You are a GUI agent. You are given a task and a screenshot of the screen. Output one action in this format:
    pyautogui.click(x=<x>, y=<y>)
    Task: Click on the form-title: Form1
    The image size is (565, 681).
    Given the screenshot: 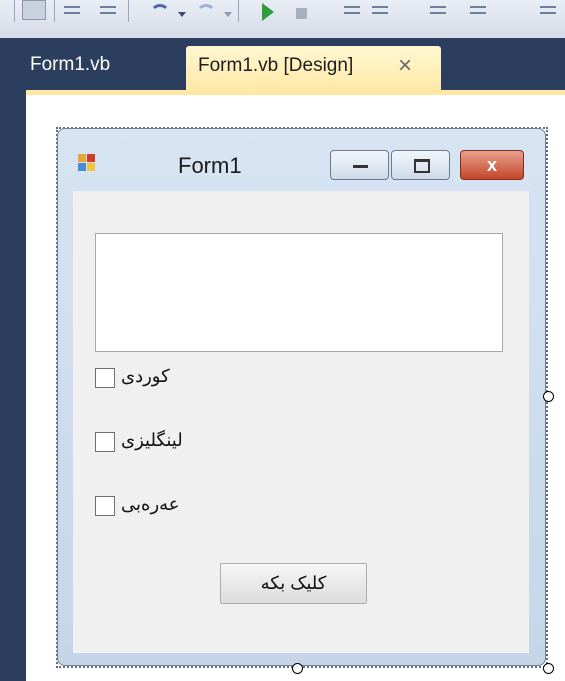 What is the action you would take?
    pyautogui.click(x=210, y=165)
    